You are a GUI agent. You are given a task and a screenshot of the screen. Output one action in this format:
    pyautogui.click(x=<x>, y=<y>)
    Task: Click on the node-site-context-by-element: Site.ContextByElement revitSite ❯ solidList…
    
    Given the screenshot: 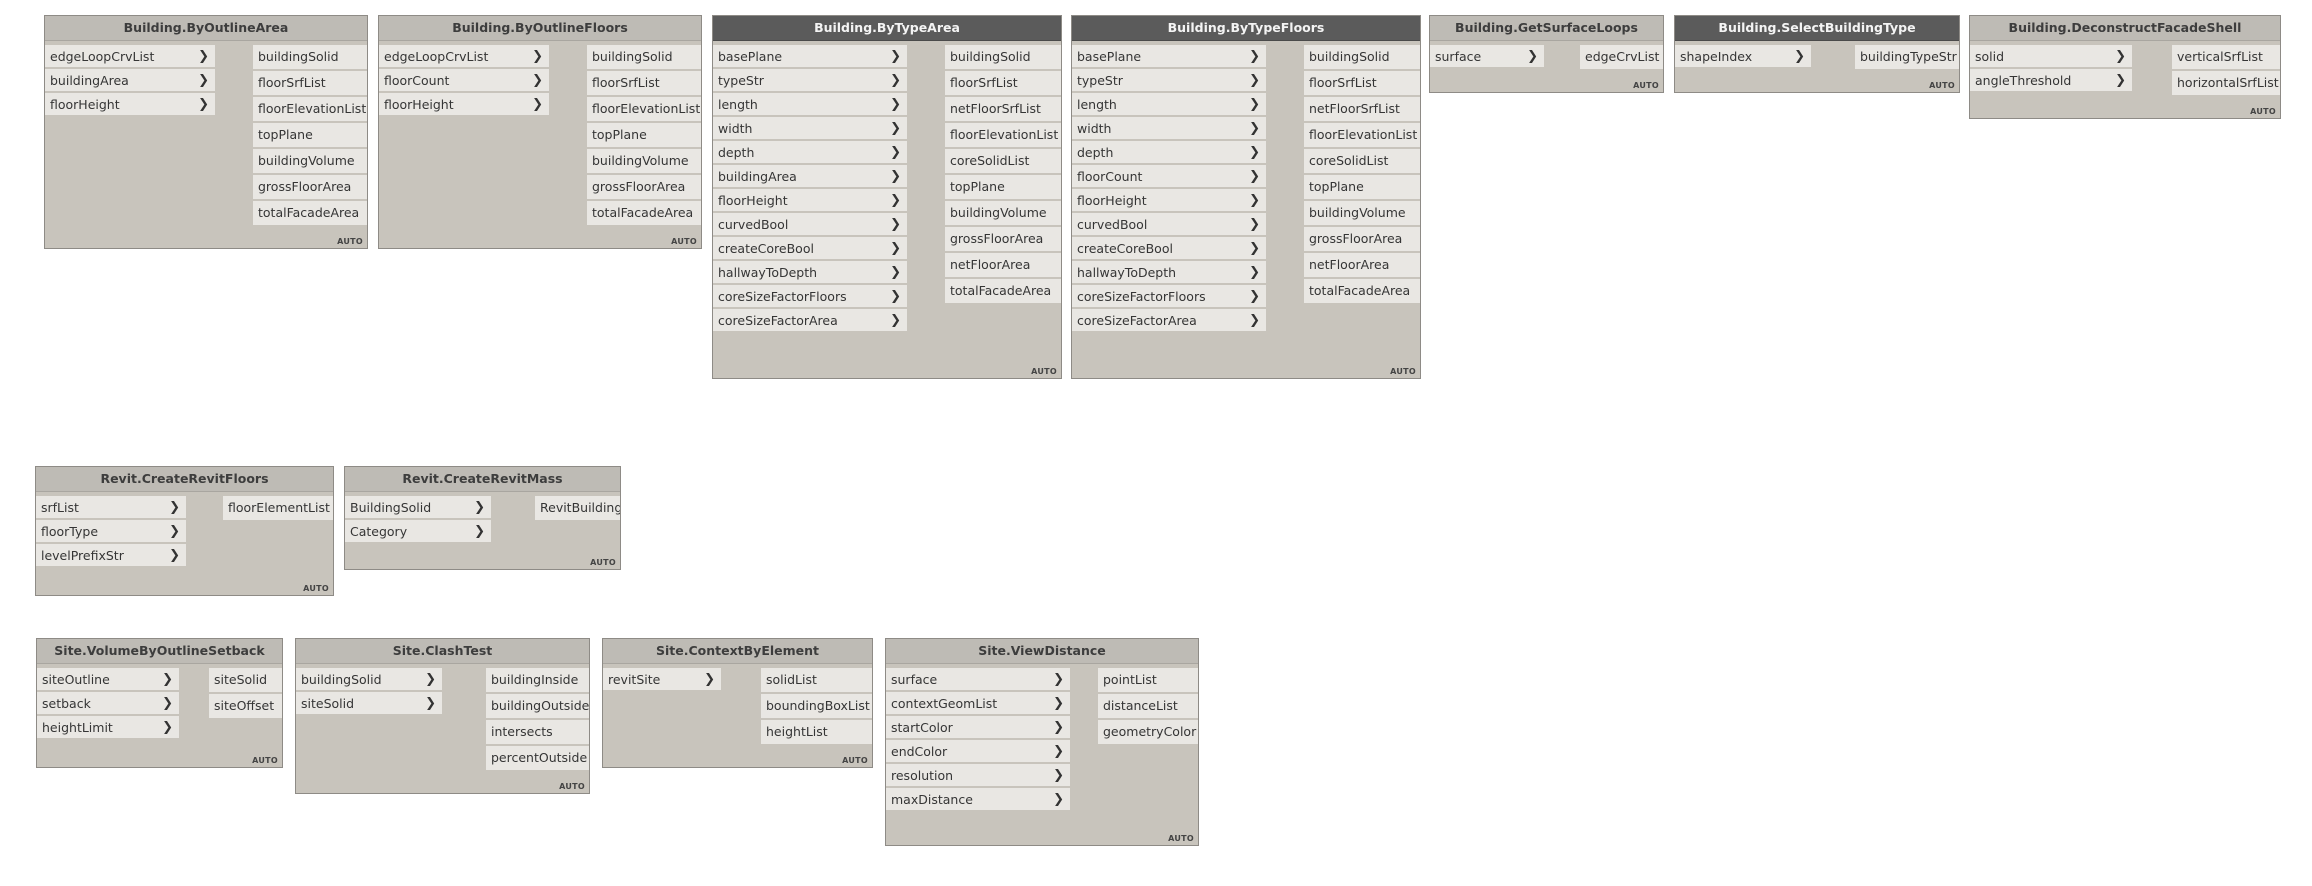 What is the action you would take?
    pyautogui.click(x=737, y=703)
    